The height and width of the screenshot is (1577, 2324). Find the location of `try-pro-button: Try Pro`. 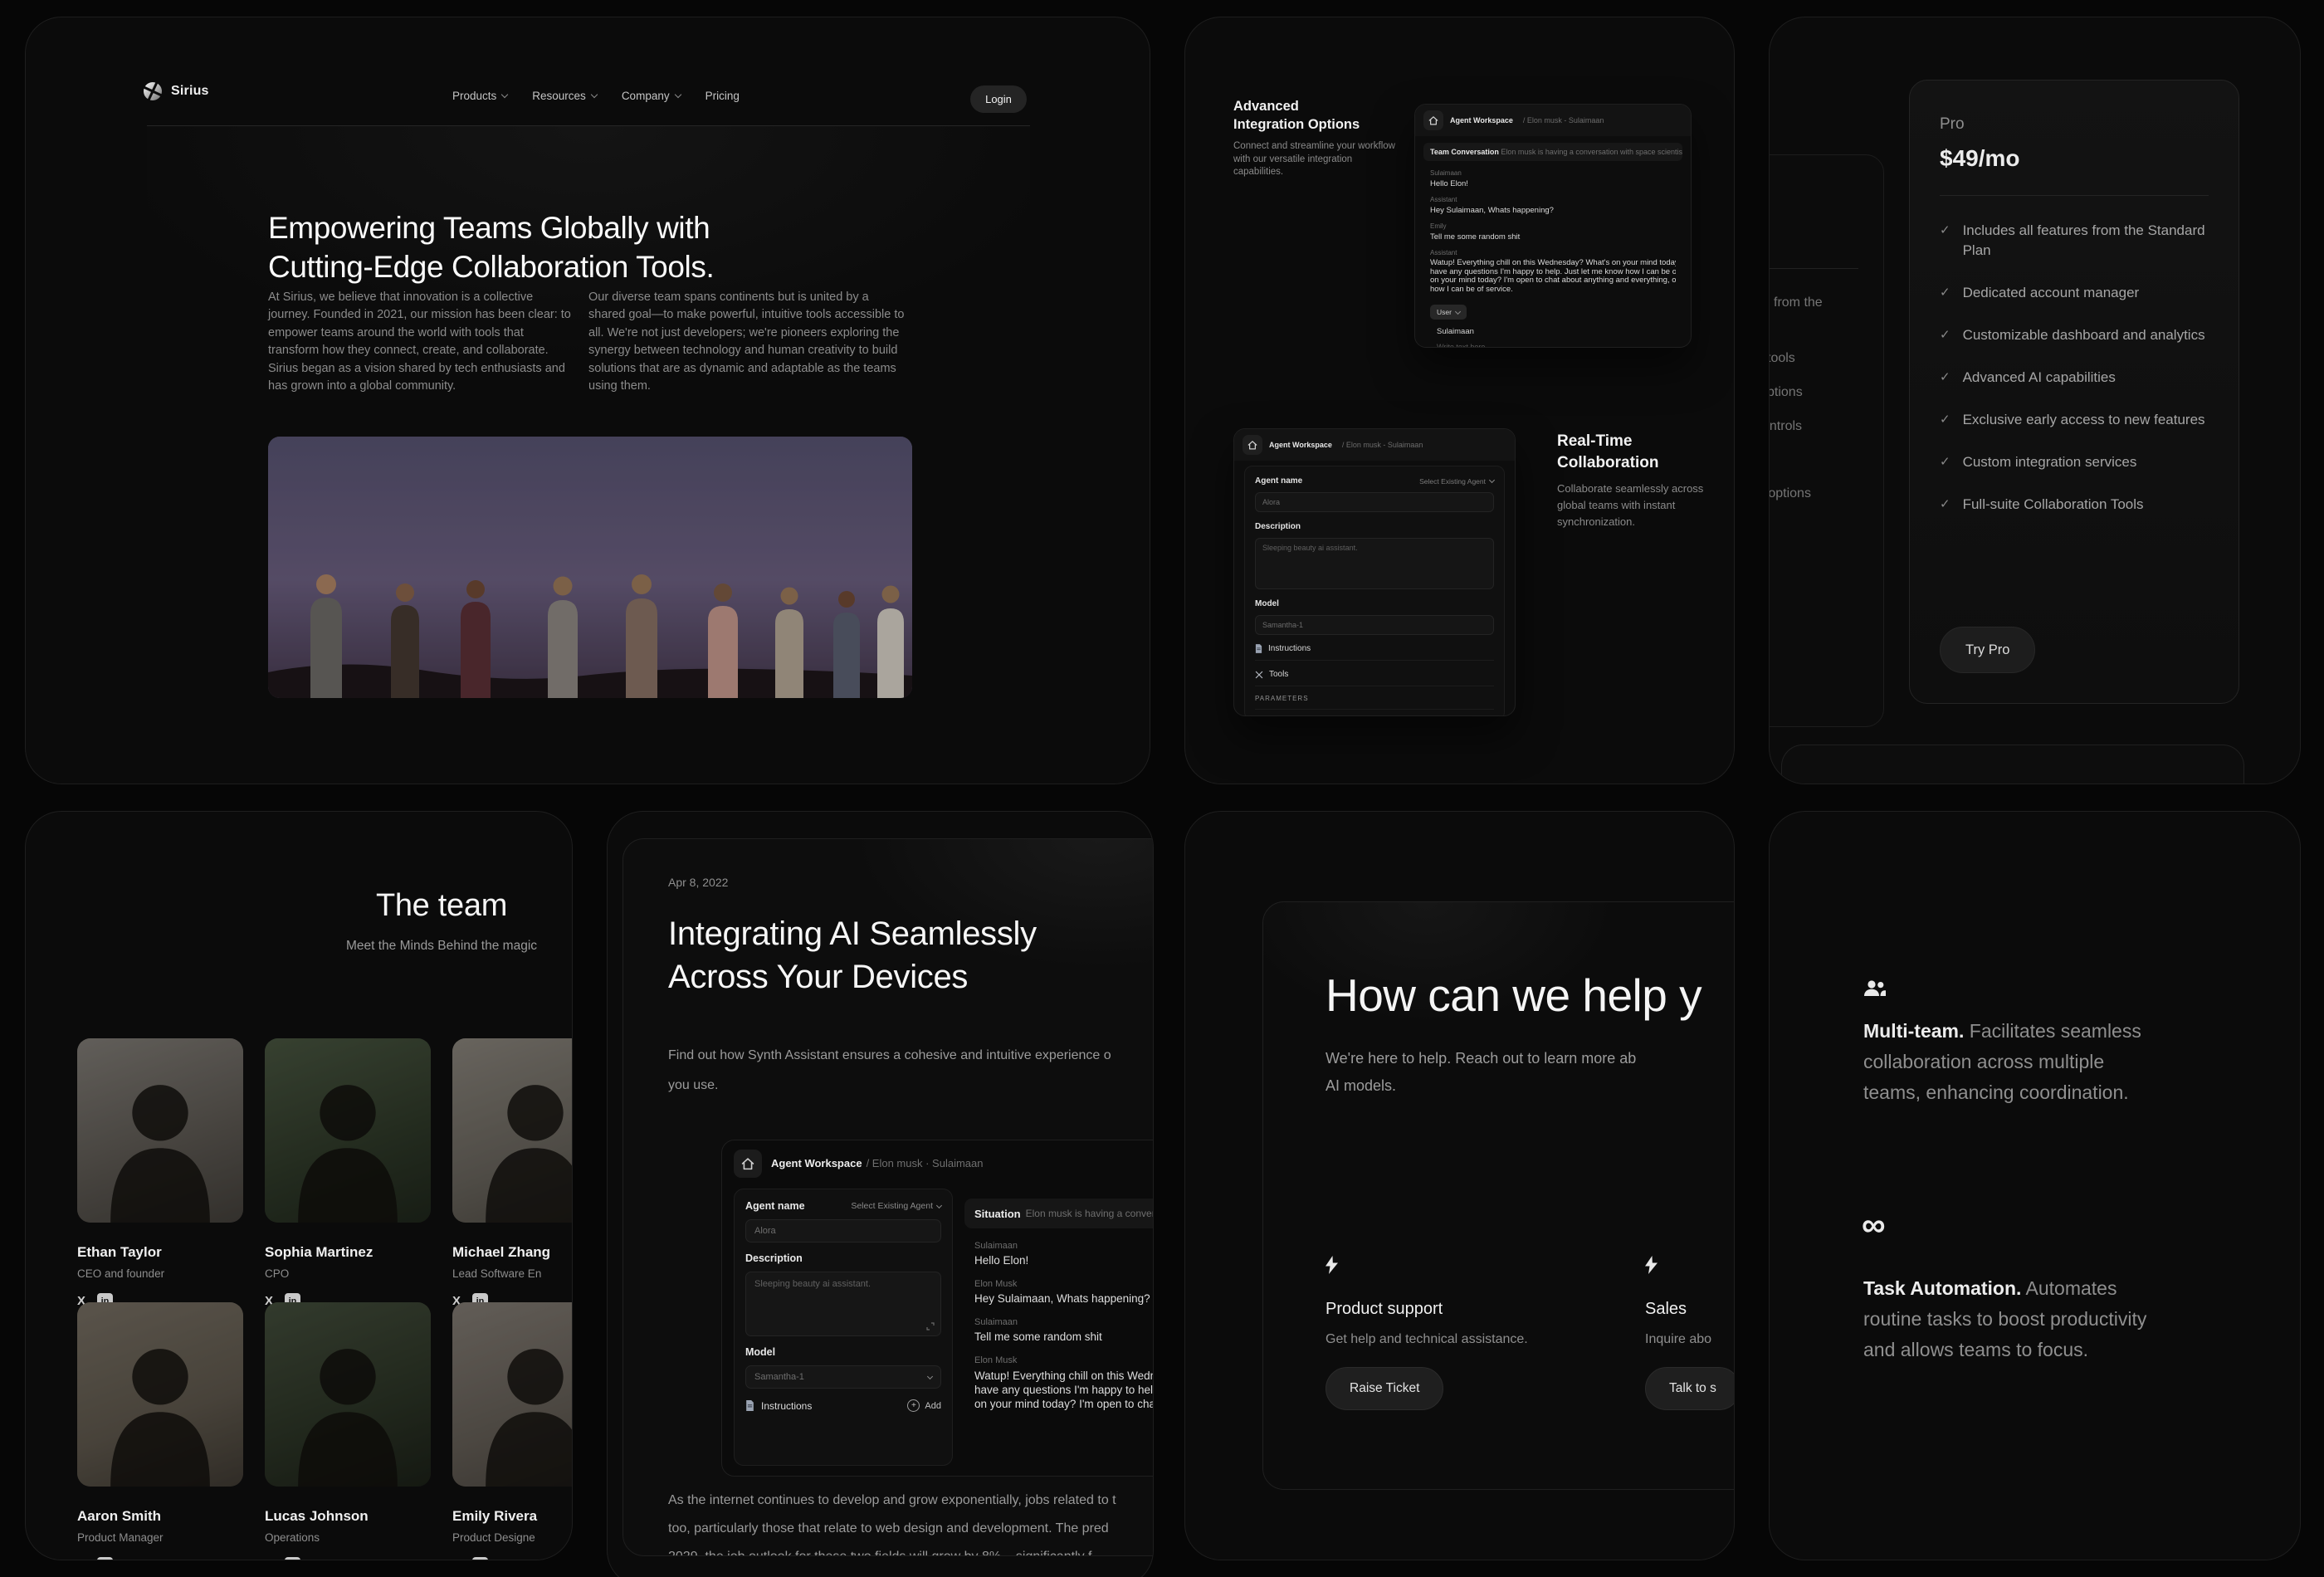

try-pro-button: Try Pro is located at coordinates (1988, 650).